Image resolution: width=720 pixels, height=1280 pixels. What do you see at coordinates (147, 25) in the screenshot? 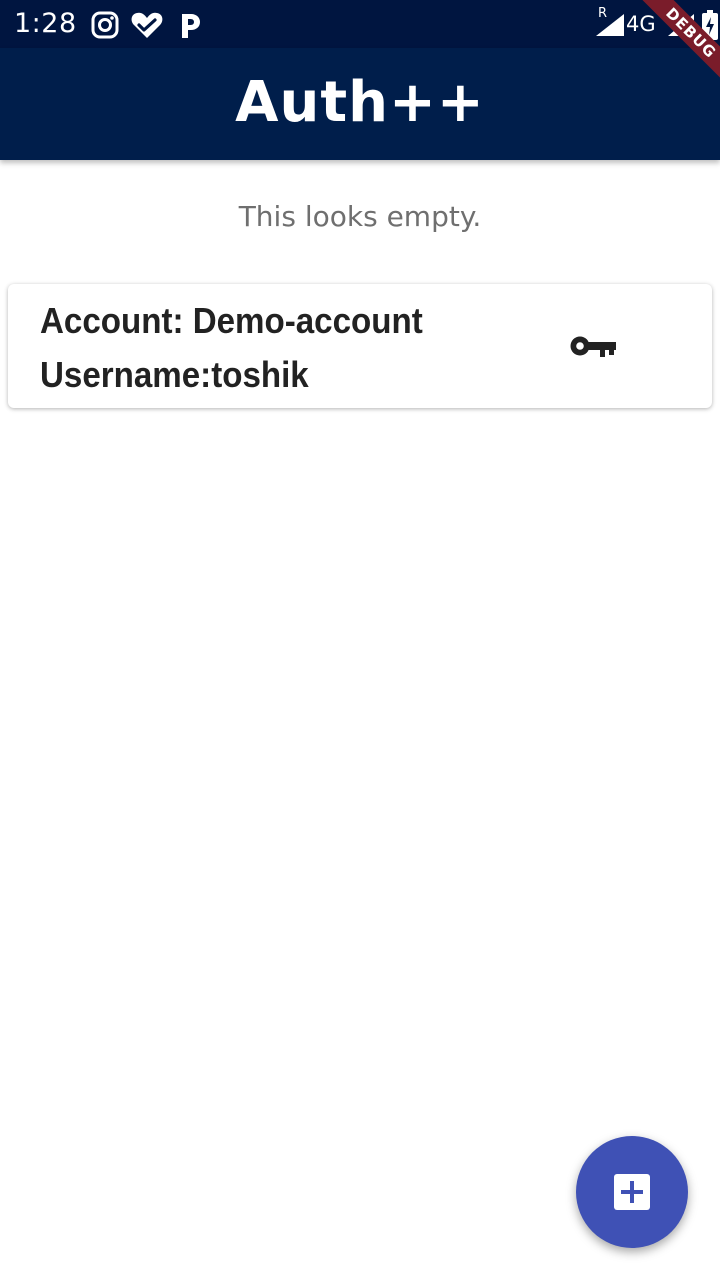
I see `heart-check-icon` at bounding box center [147, 25].